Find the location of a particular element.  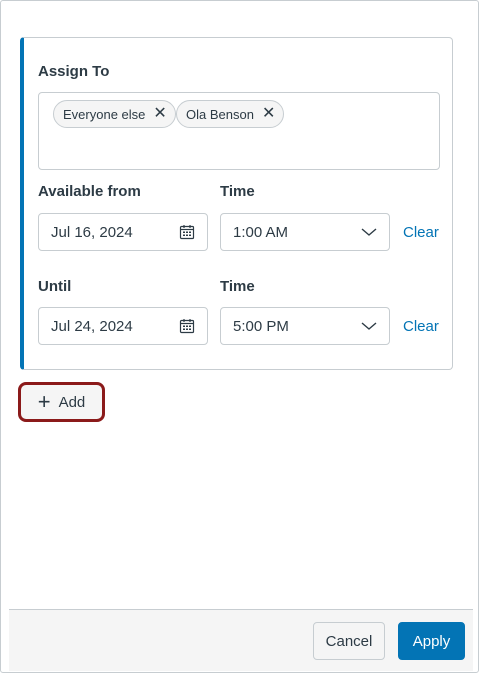

available-from-time-label: Time is located at coordinates (237, 191).